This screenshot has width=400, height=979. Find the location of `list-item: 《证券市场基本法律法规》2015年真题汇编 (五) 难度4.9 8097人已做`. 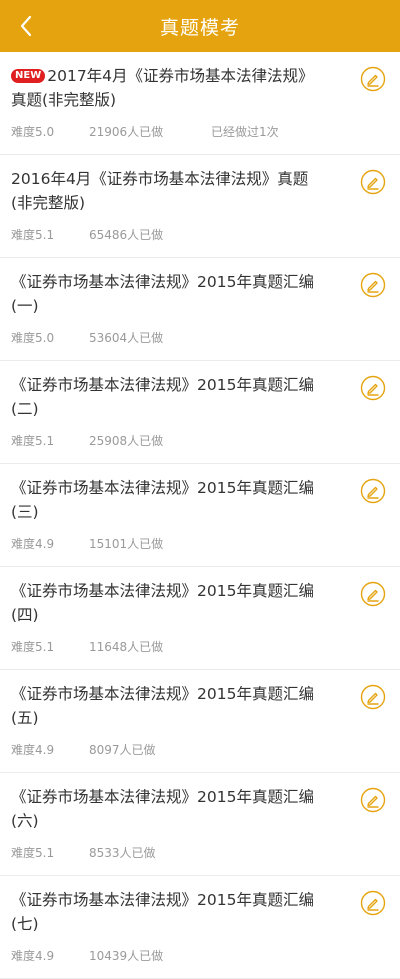

list-item: 《证券市场基本法律法规》2015年真题汇编 (五) 难度4.9 8097人已做 is located at coordinates (200, 721).